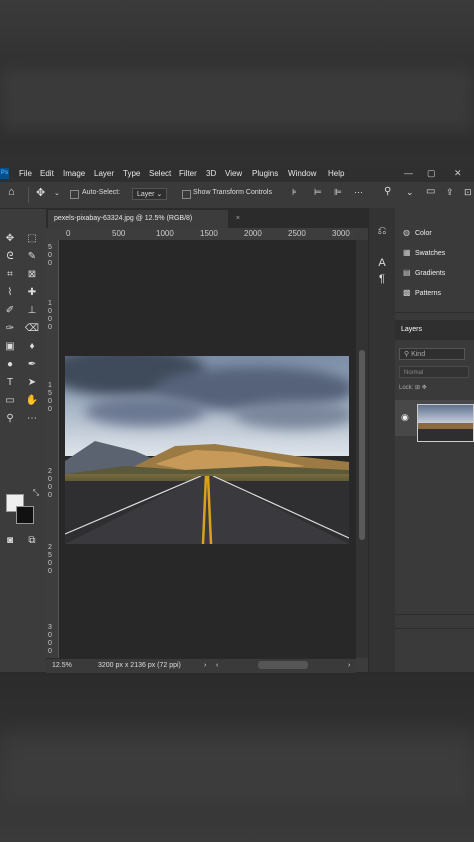 The width and height of the screenshot is (474, 842). Describe the element at coordinates (294, 192) in the screenshot. I see `align-left-icon: ⊧` at that location.